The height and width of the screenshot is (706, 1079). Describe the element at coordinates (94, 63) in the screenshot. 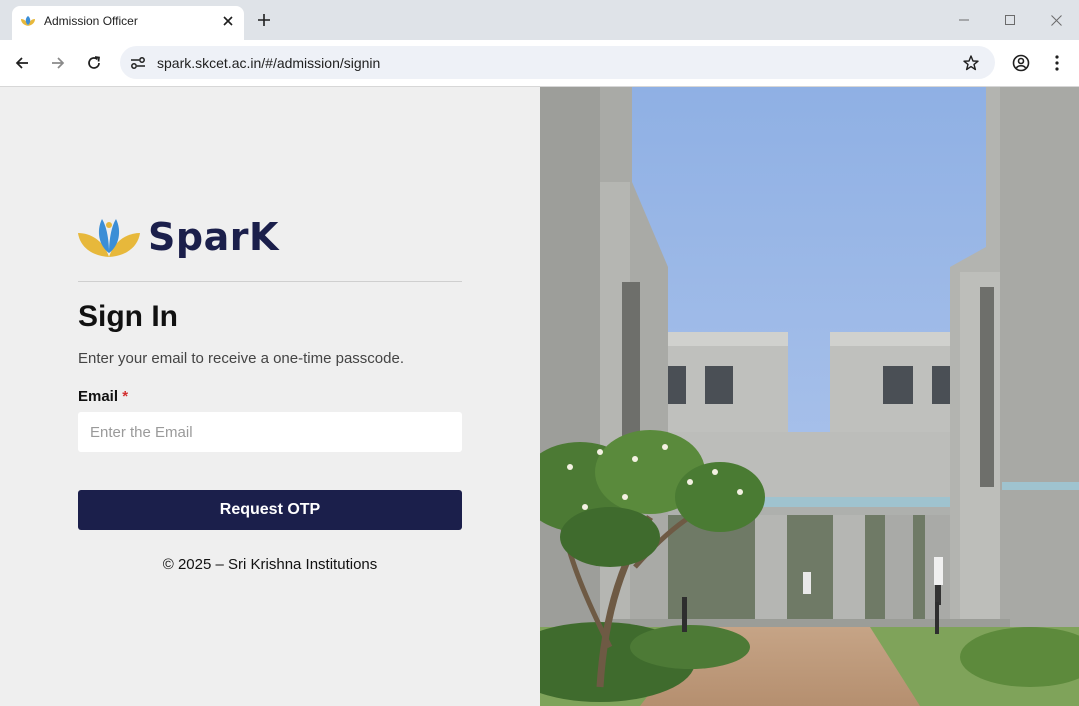

I see `reload-icon` at that location.